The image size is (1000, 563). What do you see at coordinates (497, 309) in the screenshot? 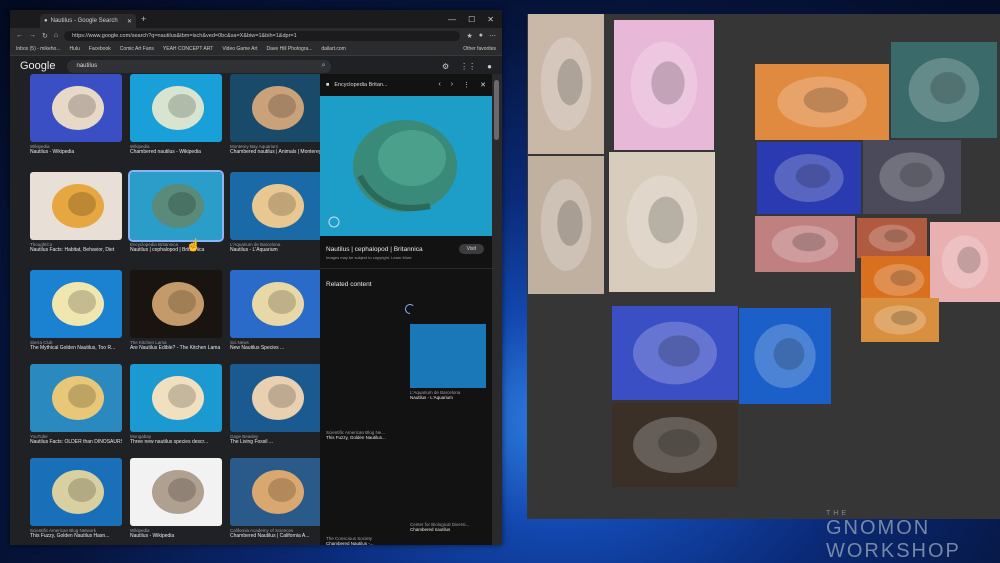
I see `scrollbar` at bounding box center [497, 309].